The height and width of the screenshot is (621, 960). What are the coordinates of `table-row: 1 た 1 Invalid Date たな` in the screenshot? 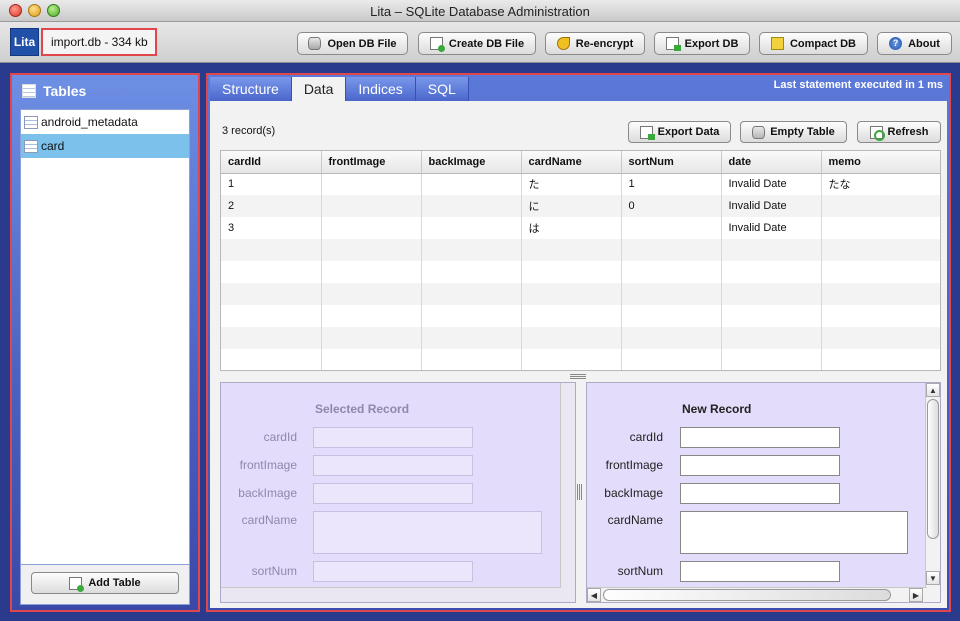 It's located at (580, 184).